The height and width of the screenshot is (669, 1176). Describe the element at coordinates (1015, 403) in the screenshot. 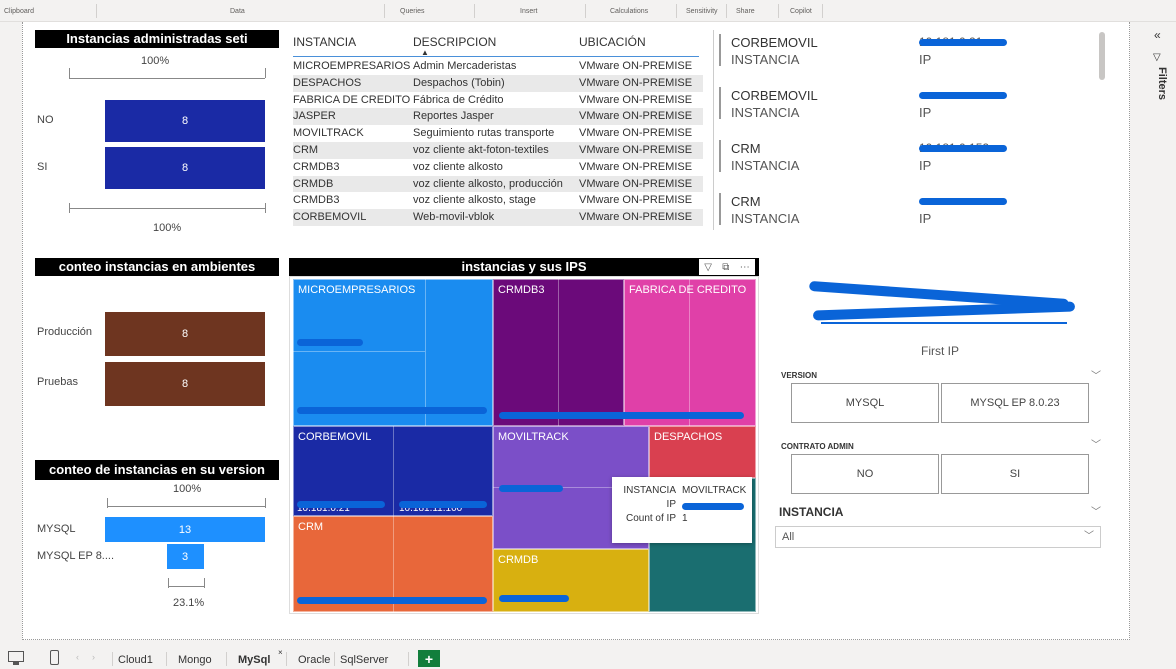

I see `slicer-version-option-mysql-ep: MYSQL EP 8.0.23` at that location.